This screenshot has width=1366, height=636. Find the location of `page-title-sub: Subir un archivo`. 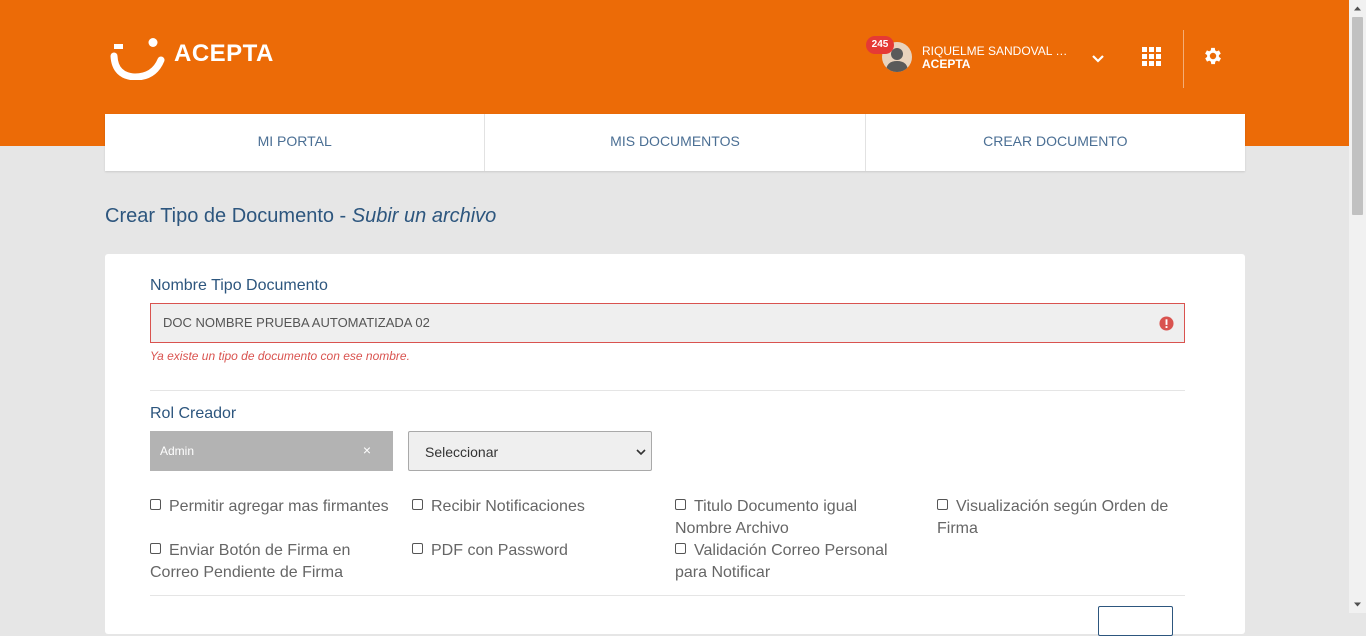

page-title-sub: Subir un archivo is located at coordinates (424, 216).